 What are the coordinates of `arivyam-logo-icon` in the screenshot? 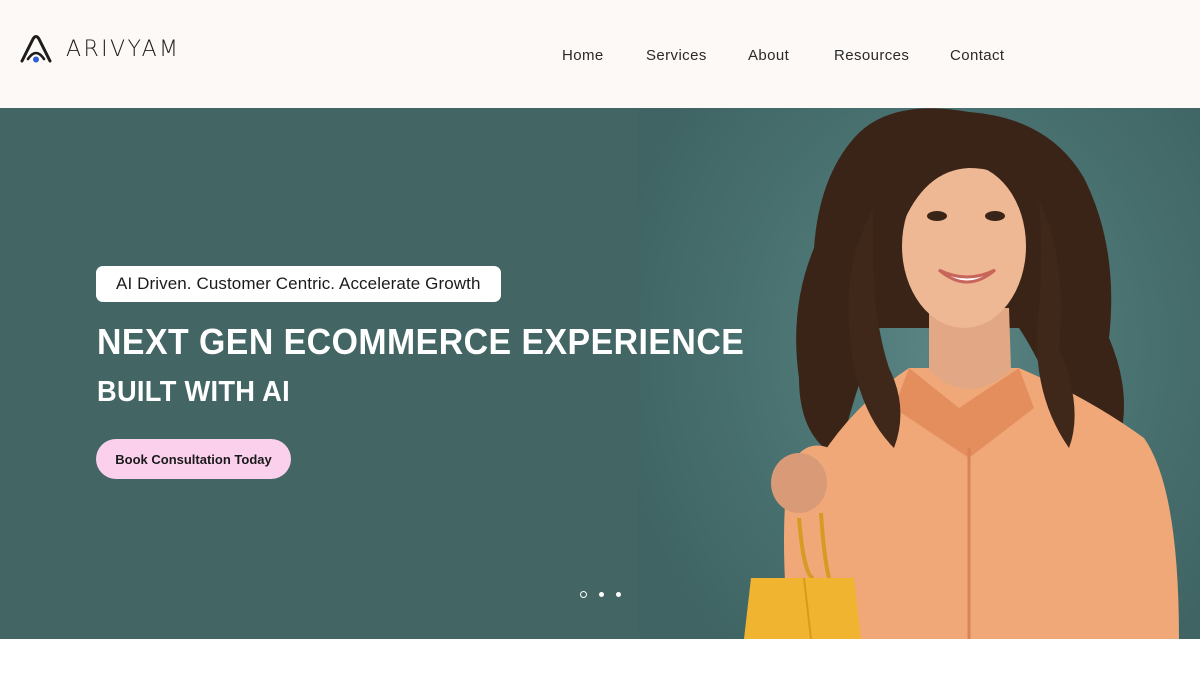 It's located at (36, 49).